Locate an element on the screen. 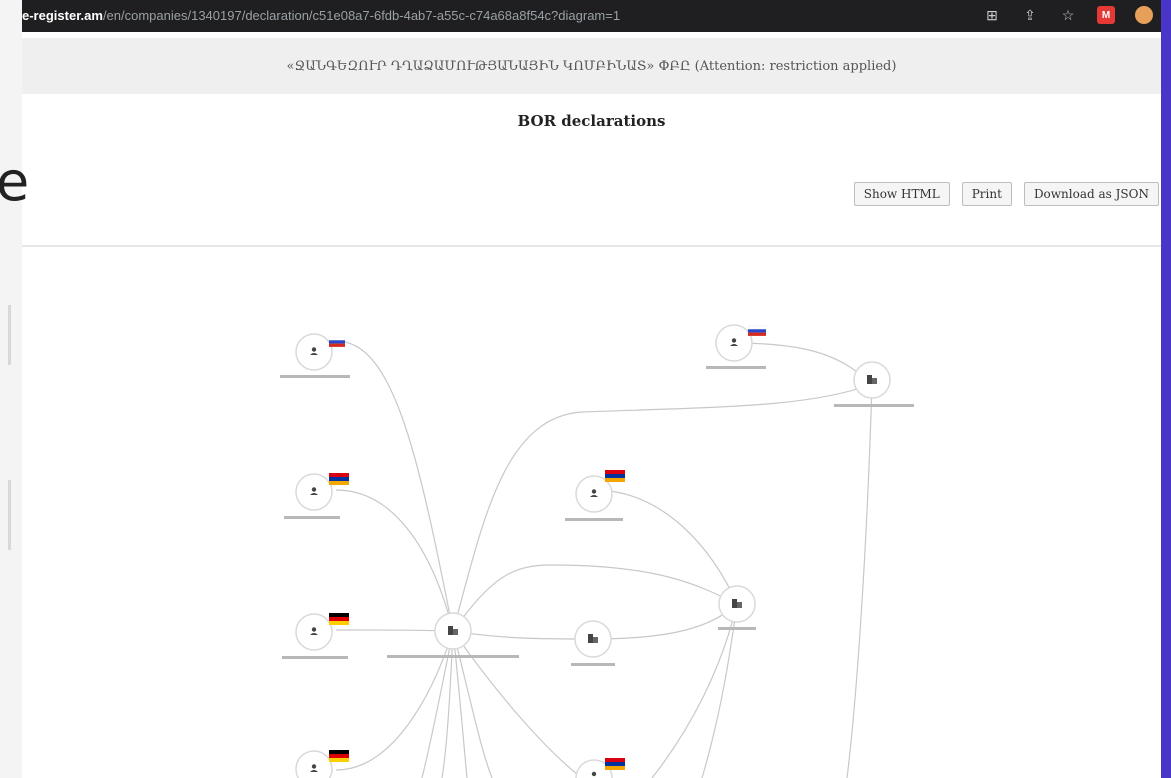 Image resolution: width=1171 pixels, height=778 pixels. bookmark-star-icon: ☆ is located at coordinates (1068, 15).